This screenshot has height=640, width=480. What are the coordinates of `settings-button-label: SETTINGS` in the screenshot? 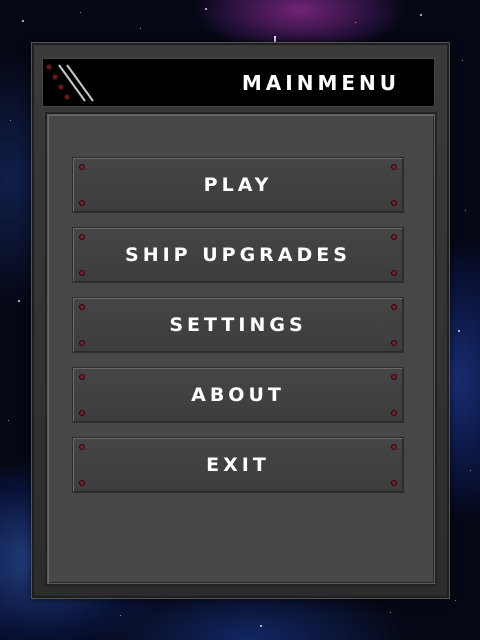 It's located at (238, 325).